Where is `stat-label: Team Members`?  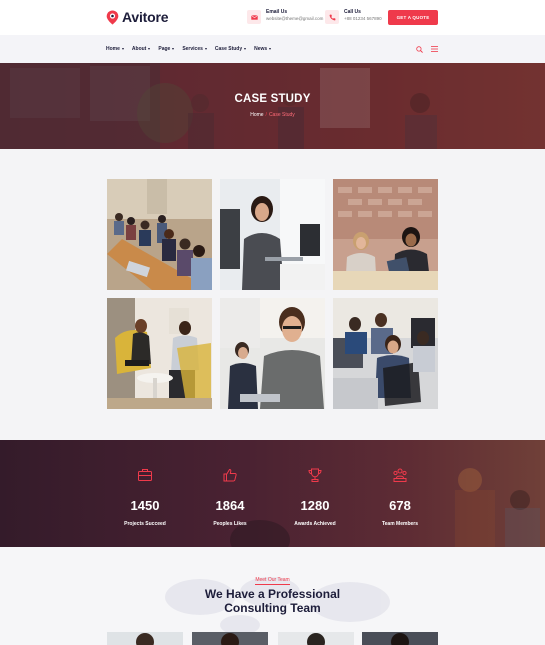
stat-label: Team Members is located at coordinates (400, 524).